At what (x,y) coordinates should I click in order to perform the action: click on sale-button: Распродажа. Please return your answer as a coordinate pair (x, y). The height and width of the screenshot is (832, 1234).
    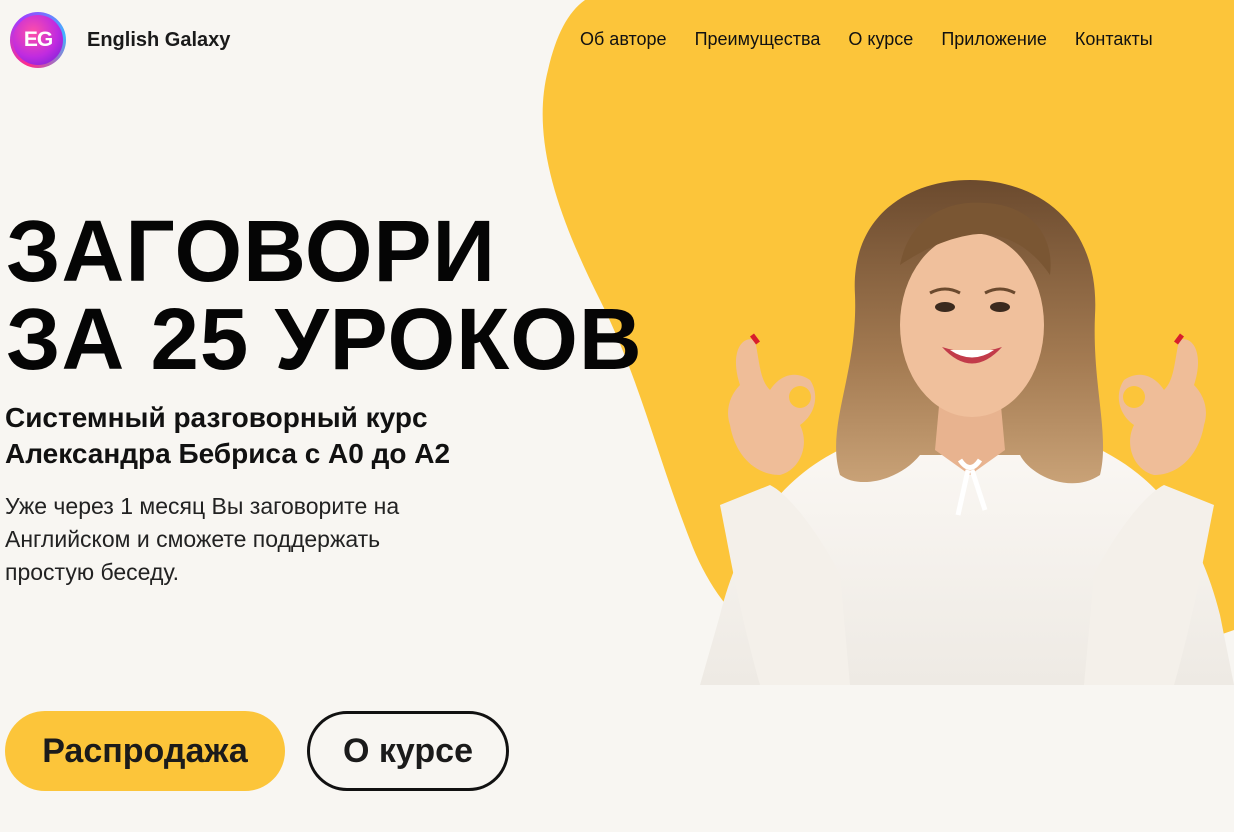
    Looking at the image, I should click on (145, 751).